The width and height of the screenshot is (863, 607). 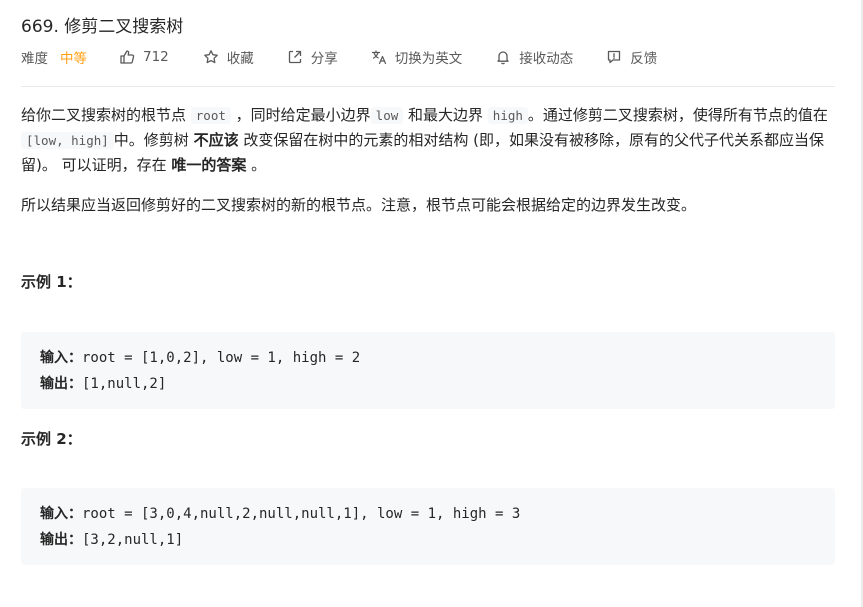 What do you see at coordinates (387, 115) in the screenshot?
I see `inline-code-low: low` at bounding box center [387, 115].